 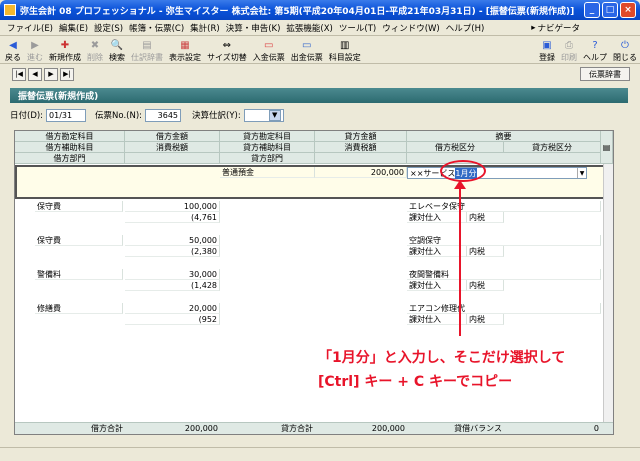 I want to click on active-credit-amount: 200,000, so click(x=361, y=172).